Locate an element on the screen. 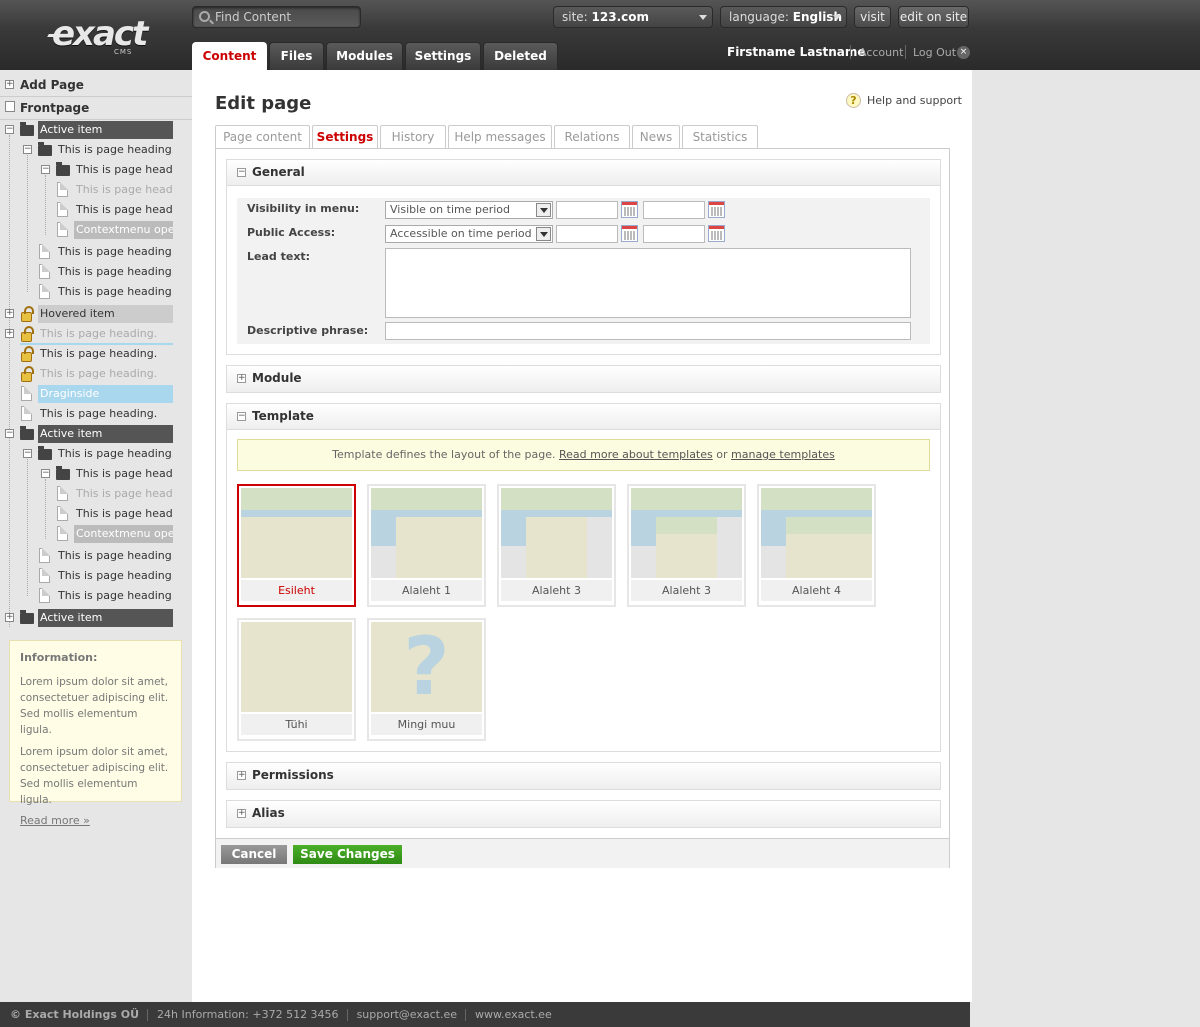 This screenshot has width=1200, height=1027. visibility-select: Visible on time period is located at coordinates (469, 210).